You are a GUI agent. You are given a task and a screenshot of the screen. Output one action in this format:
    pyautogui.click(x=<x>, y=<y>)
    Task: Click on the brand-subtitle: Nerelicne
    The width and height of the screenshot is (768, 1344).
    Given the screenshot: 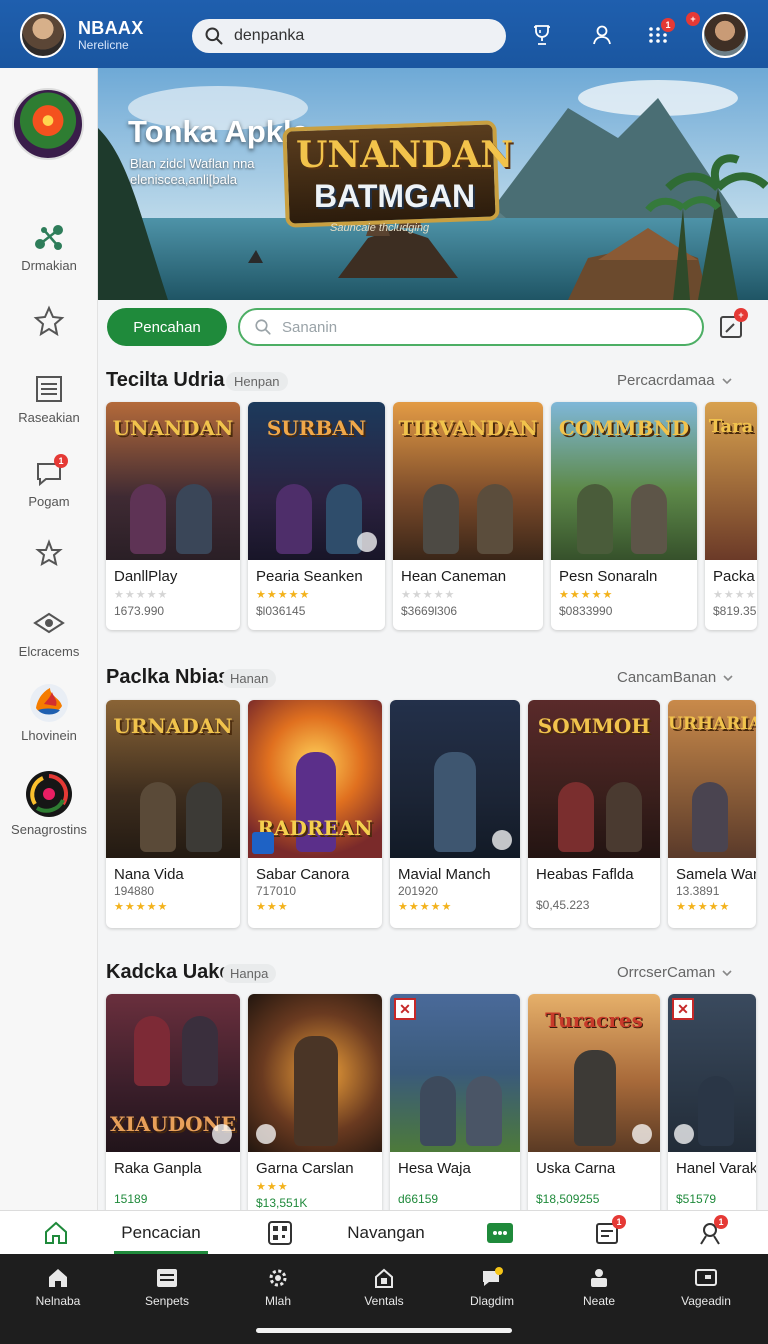 What is the action you would take?
    pyautogui.click(x=103, y=45)
    